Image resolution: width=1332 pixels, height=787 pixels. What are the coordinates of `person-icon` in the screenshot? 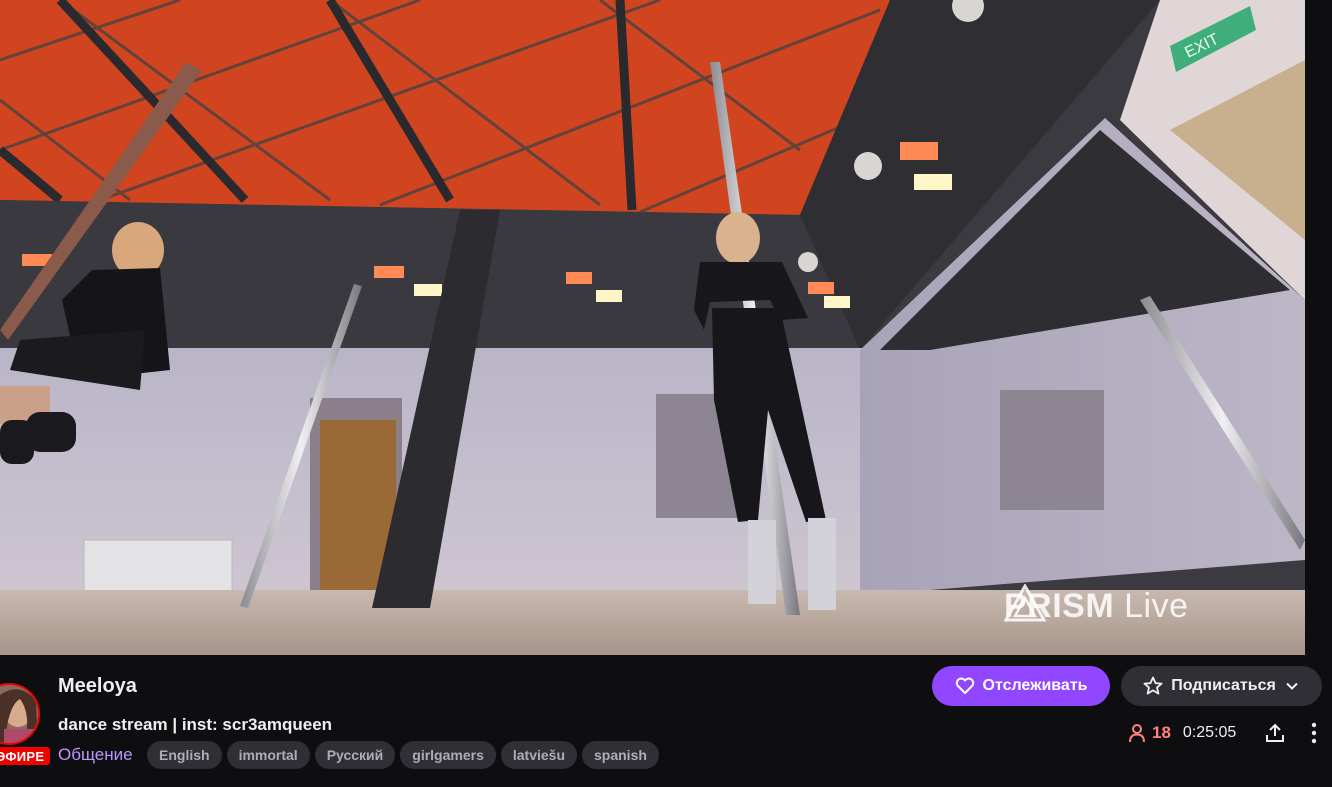 It's located at (1137, 733).